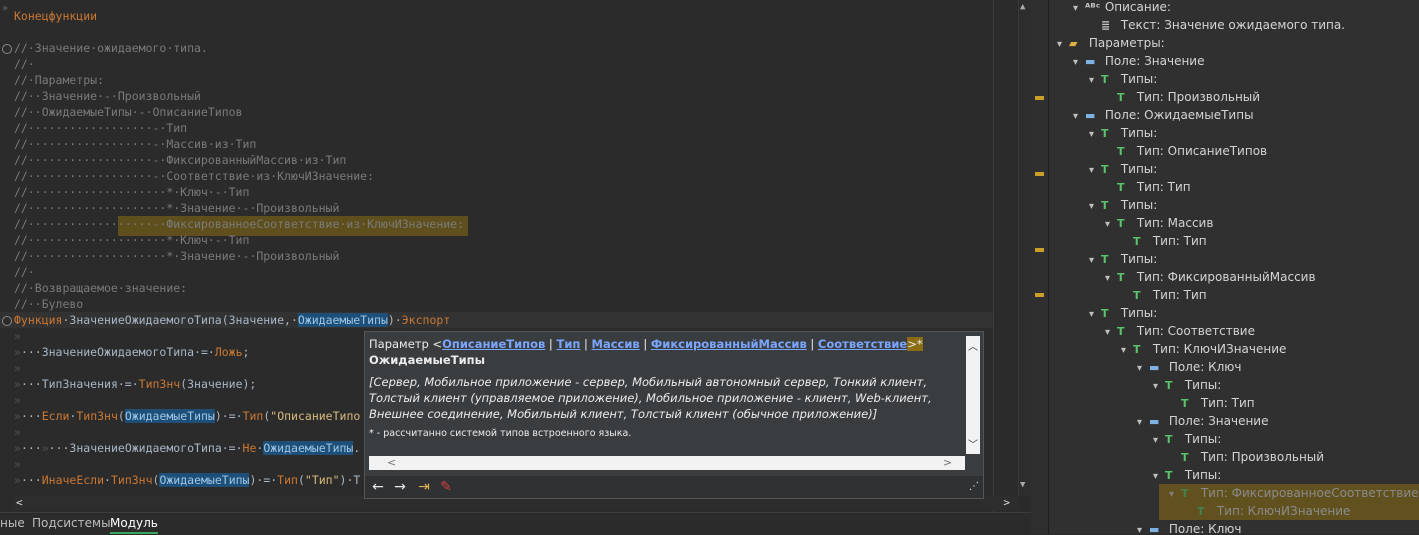 This screenshot has height=535, width=1419. Describe the element at coordinates (111, 48) in the screenshot. I see `code-line: //·Значение·ожидаемого·типа.` at that location.